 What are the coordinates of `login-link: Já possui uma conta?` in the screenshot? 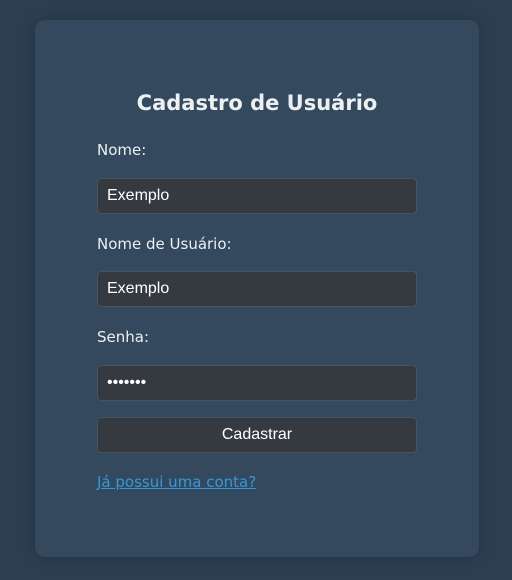 It's located at (176, 482).